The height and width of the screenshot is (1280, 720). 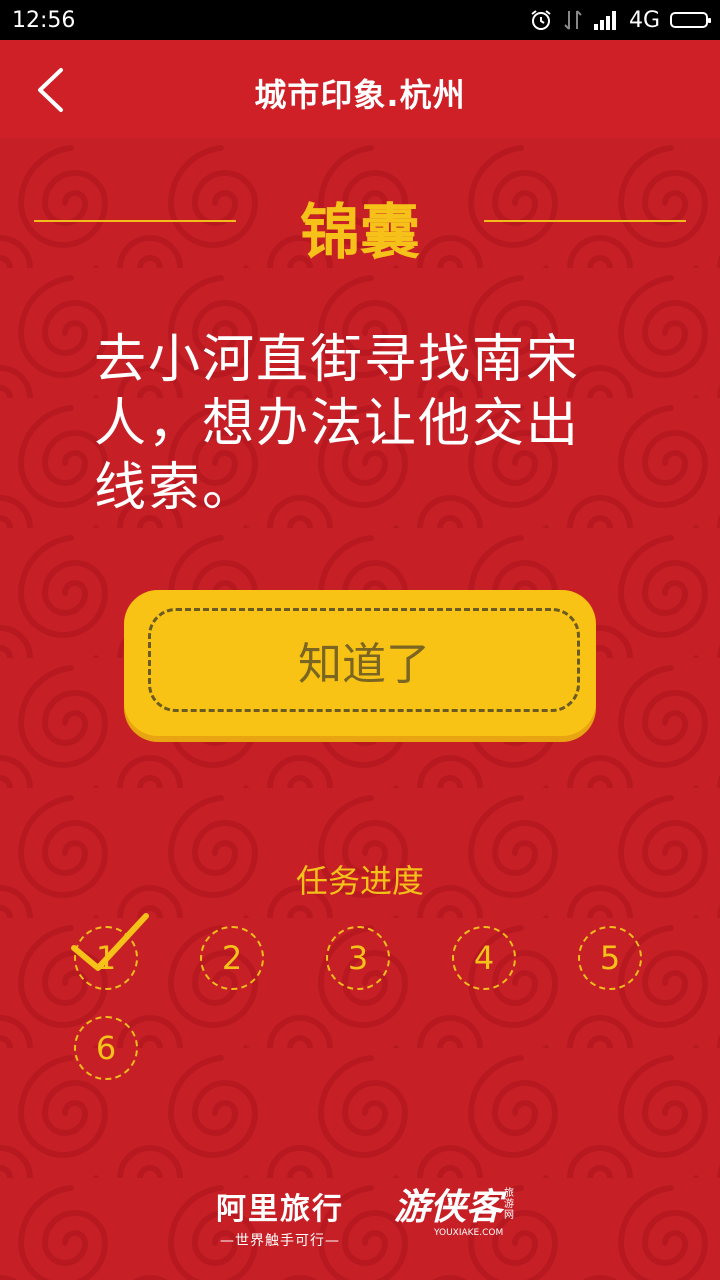 What do you see at coordinates (337, 424) in the screenshot?
I see `task-description: 去小河直街寻找南宋人，想办法让他交出线索。` at bounding box center [337, 424].